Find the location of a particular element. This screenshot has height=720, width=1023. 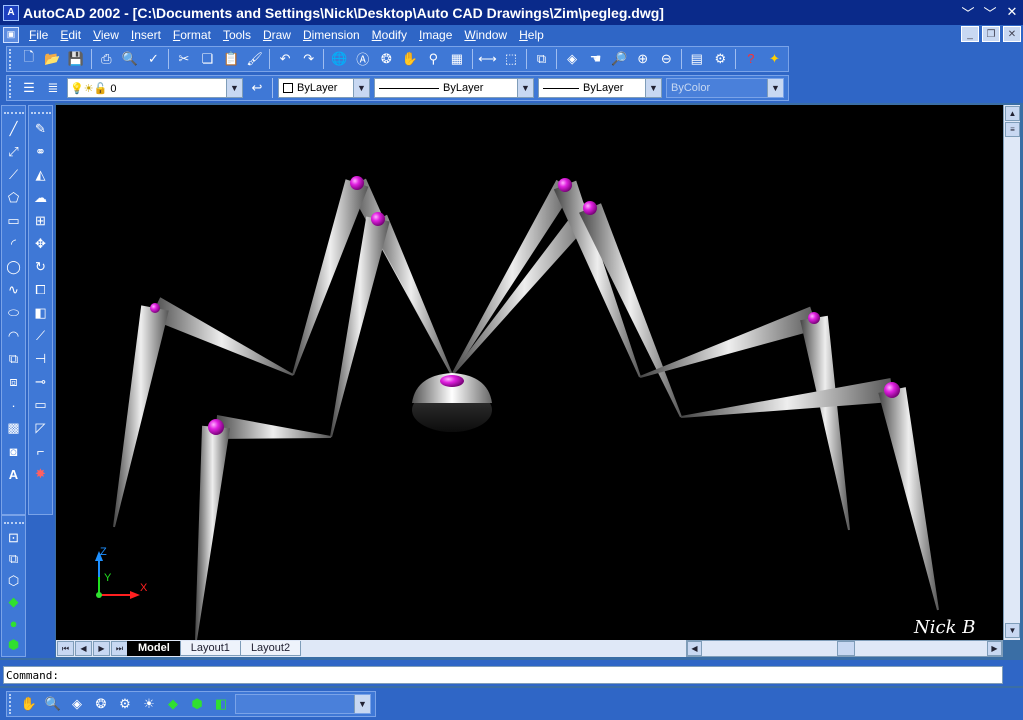

copy-object-icon: ⚭ is located at coordinates (41, 152).